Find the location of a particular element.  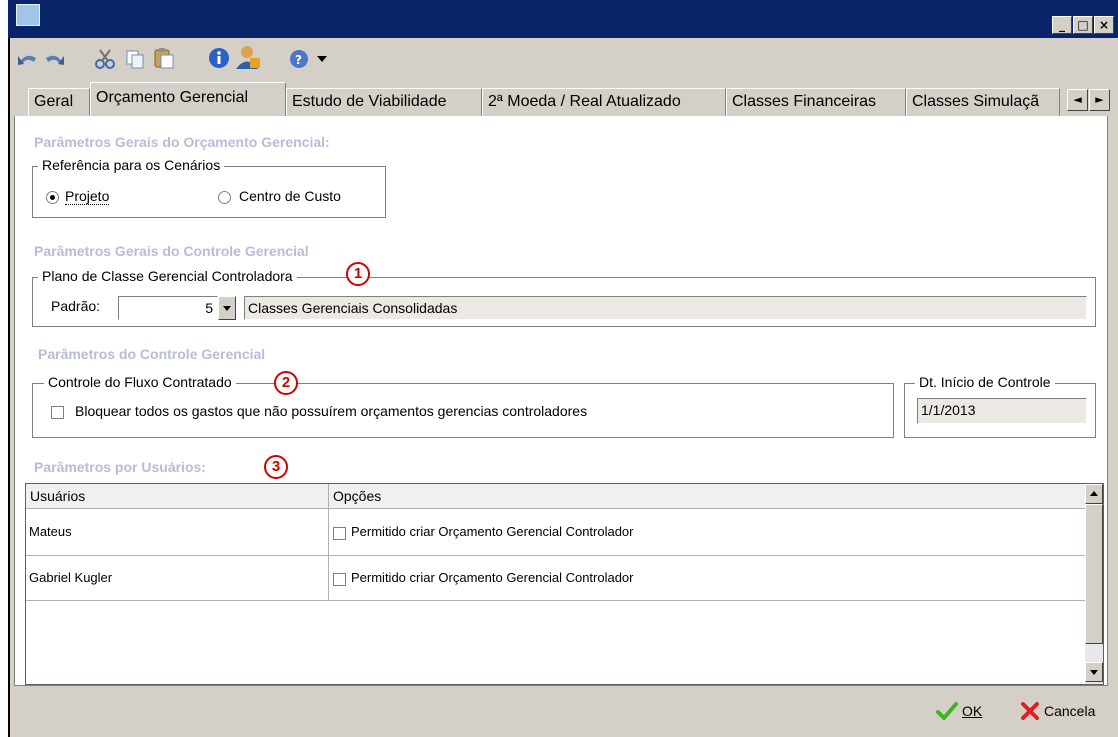

padrao-dropdown-button is located at coordinates (227, 308).